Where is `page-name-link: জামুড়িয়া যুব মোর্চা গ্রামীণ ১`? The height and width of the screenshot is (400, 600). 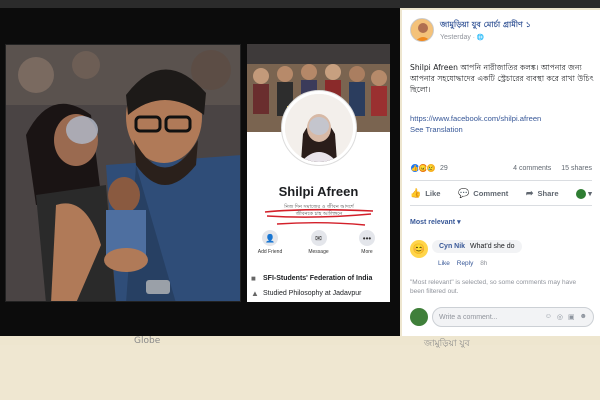
page-name-link: জামুড়িয়া যুব মোর্চা গ্রামীণ ১ is located at coordinates (485, 25).